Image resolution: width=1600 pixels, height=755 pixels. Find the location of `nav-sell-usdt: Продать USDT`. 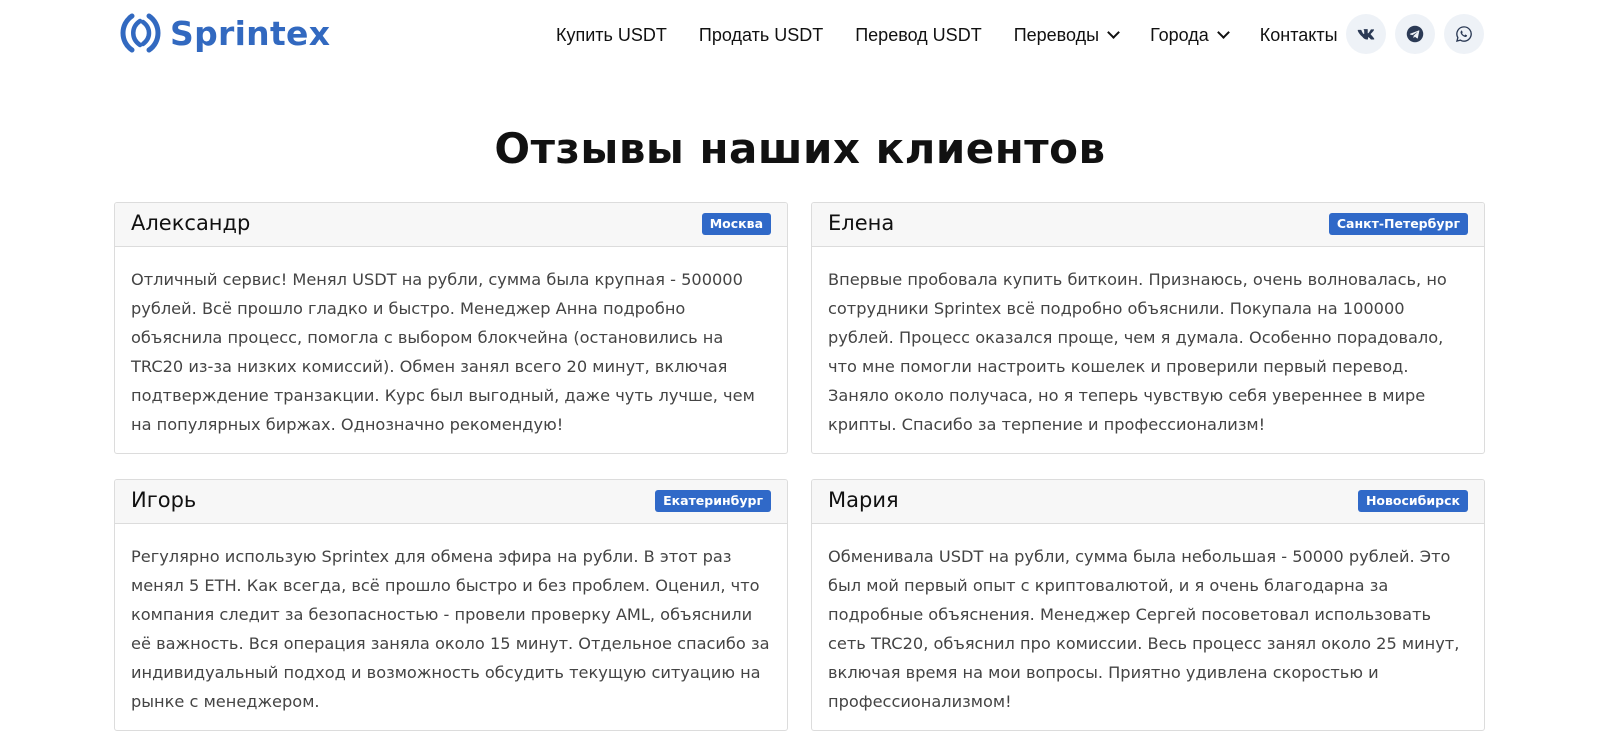

nav-sell-usdt: Продать USDT is located at coordinates (761, 35).